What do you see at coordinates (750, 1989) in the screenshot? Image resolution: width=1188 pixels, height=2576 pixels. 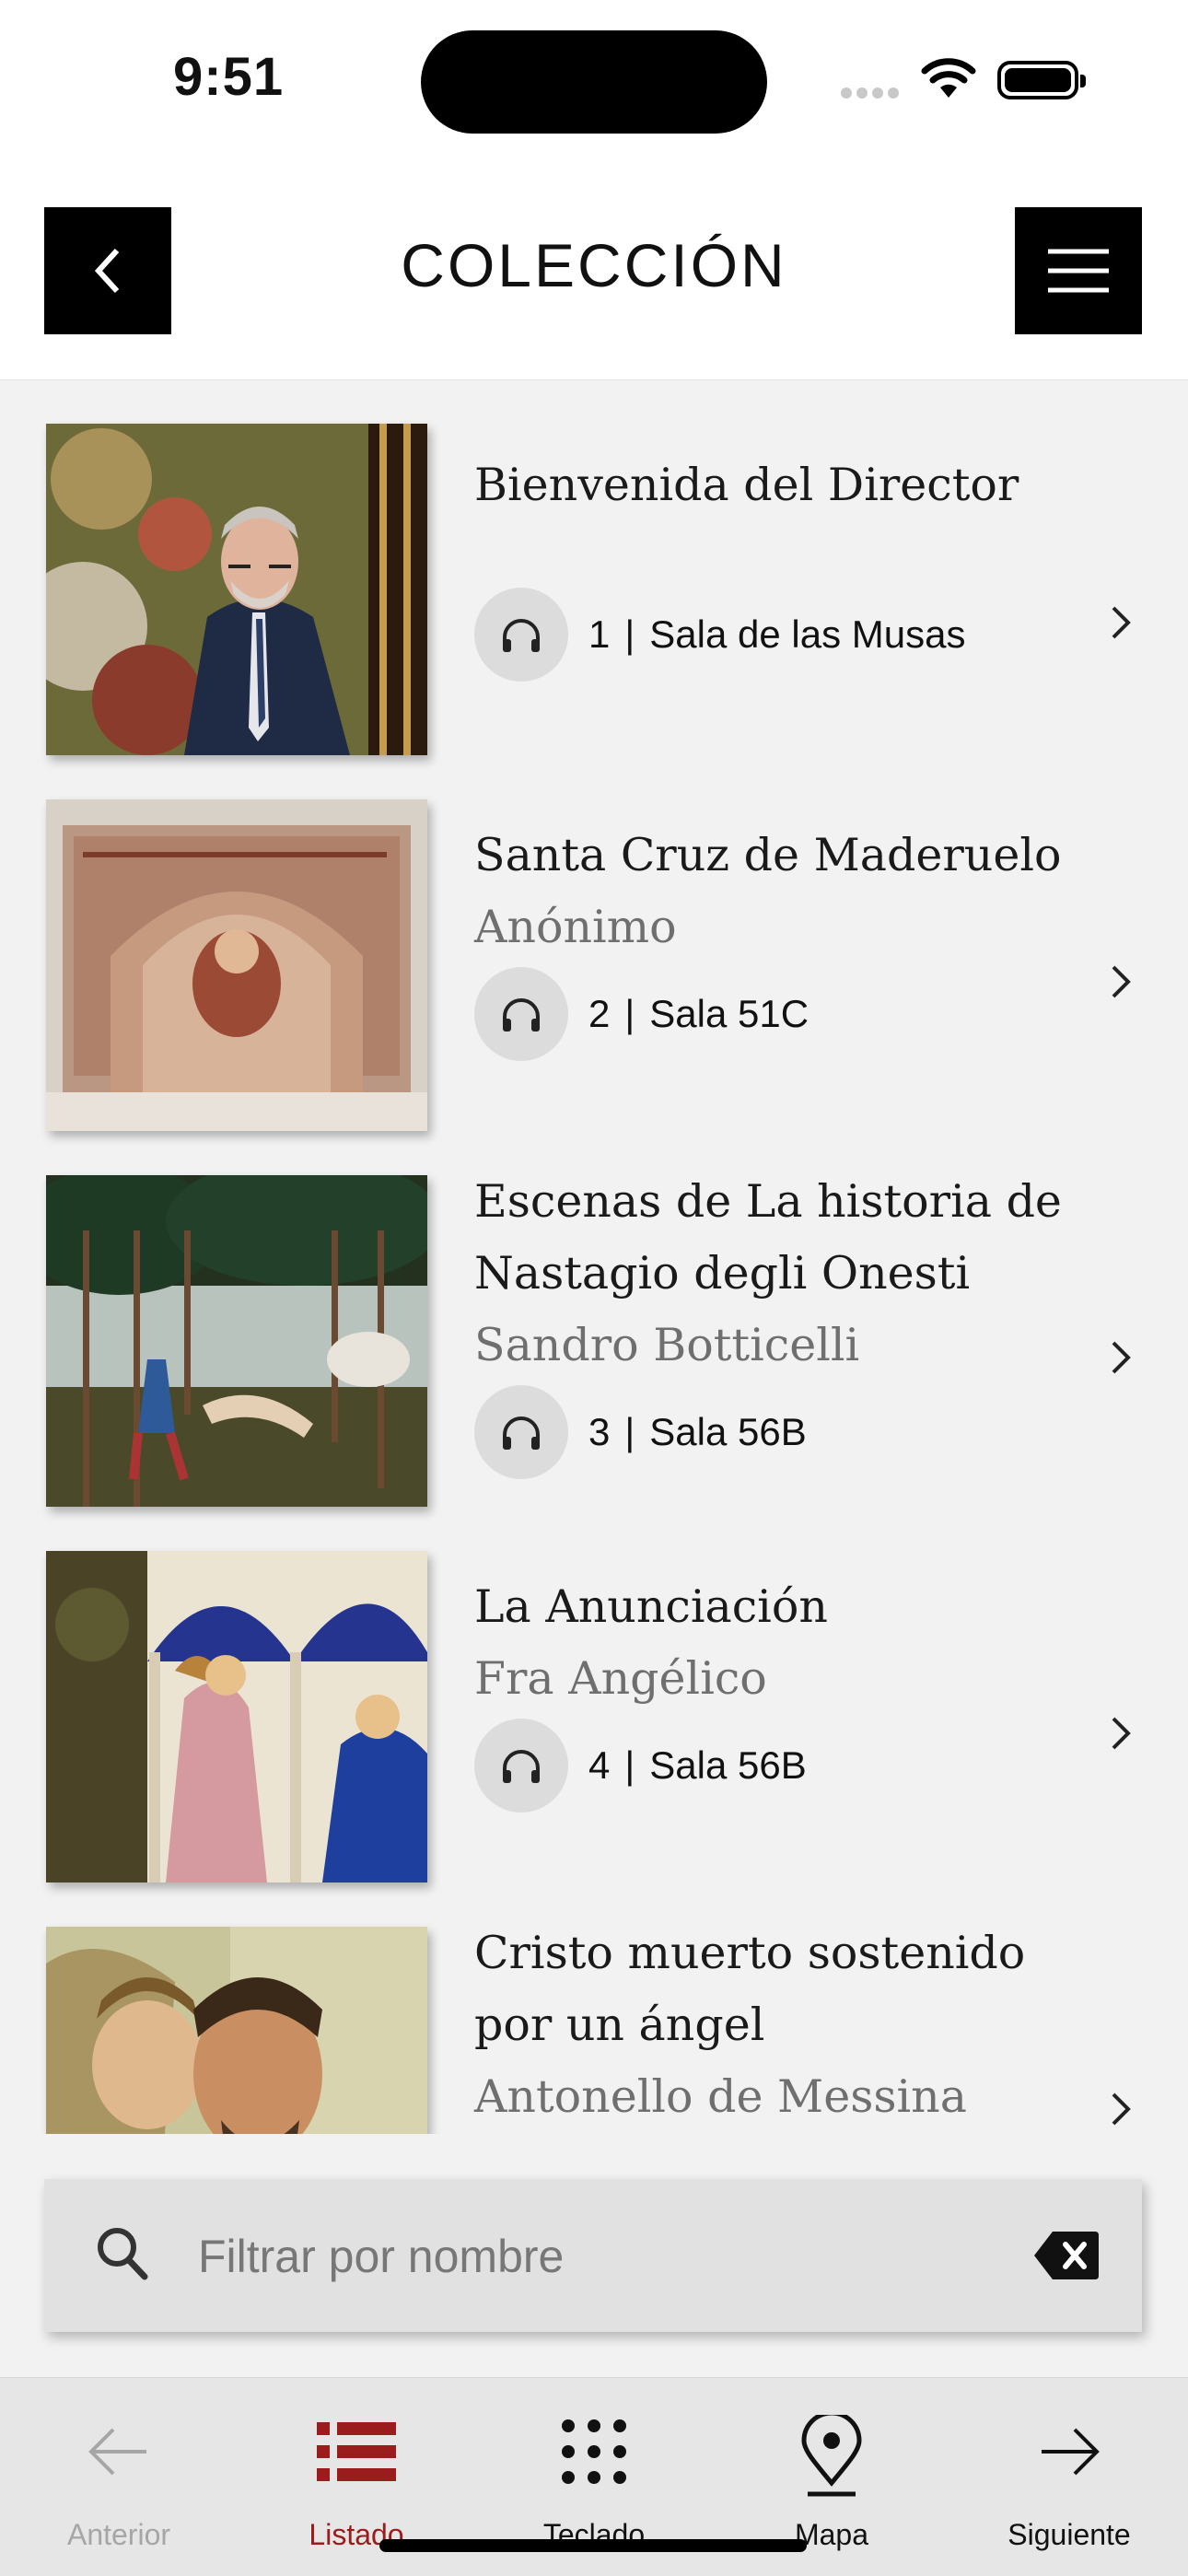 I see `item-title: Cristo muerto sostenido por un ángel` at bounding box center [750, 1989].